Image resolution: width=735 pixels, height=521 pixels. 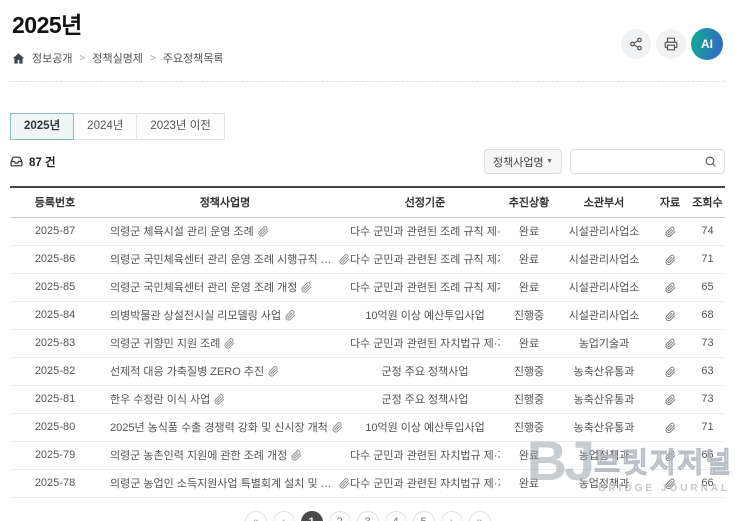 What do you see at coordinates (55, 203) in the screenshot?
I see `col-header-reg-no: 등록번호` at bounding box center [55, 203].